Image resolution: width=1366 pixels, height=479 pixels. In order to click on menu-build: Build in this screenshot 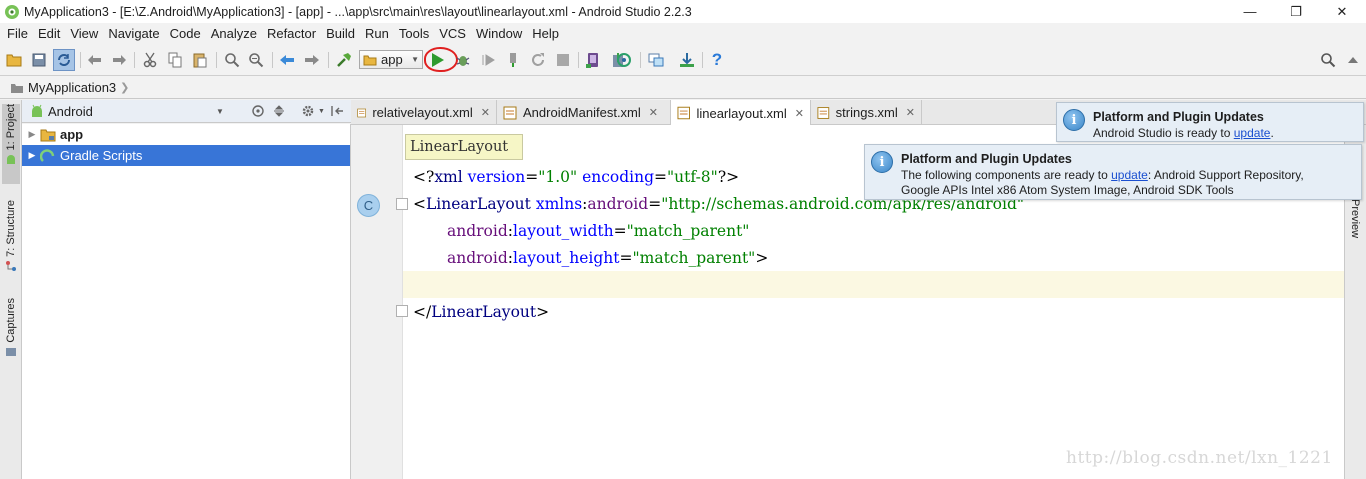, I will do `click(340, 33)`.